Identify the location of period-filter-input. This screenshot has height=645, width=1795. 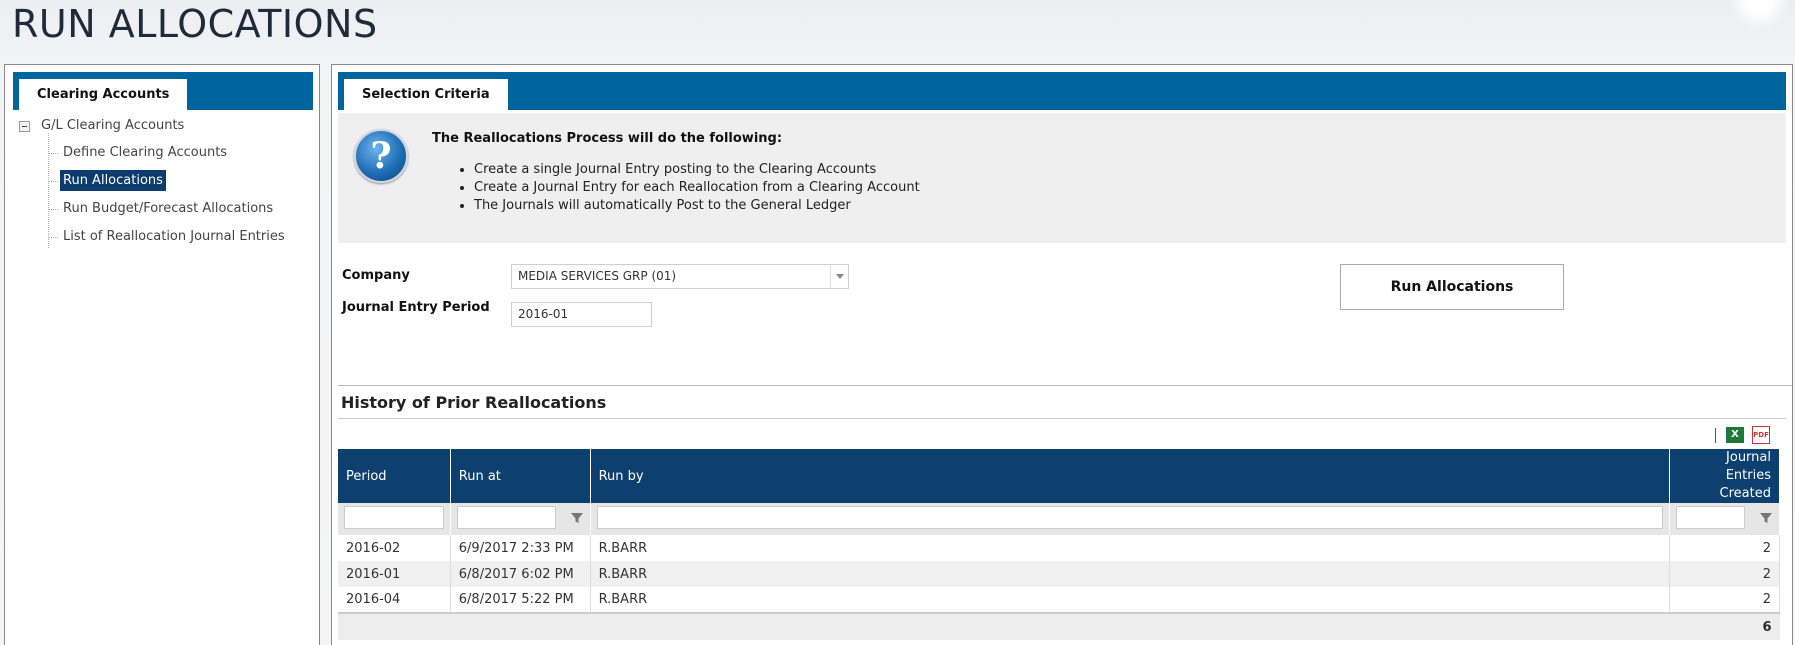
(394, 517).